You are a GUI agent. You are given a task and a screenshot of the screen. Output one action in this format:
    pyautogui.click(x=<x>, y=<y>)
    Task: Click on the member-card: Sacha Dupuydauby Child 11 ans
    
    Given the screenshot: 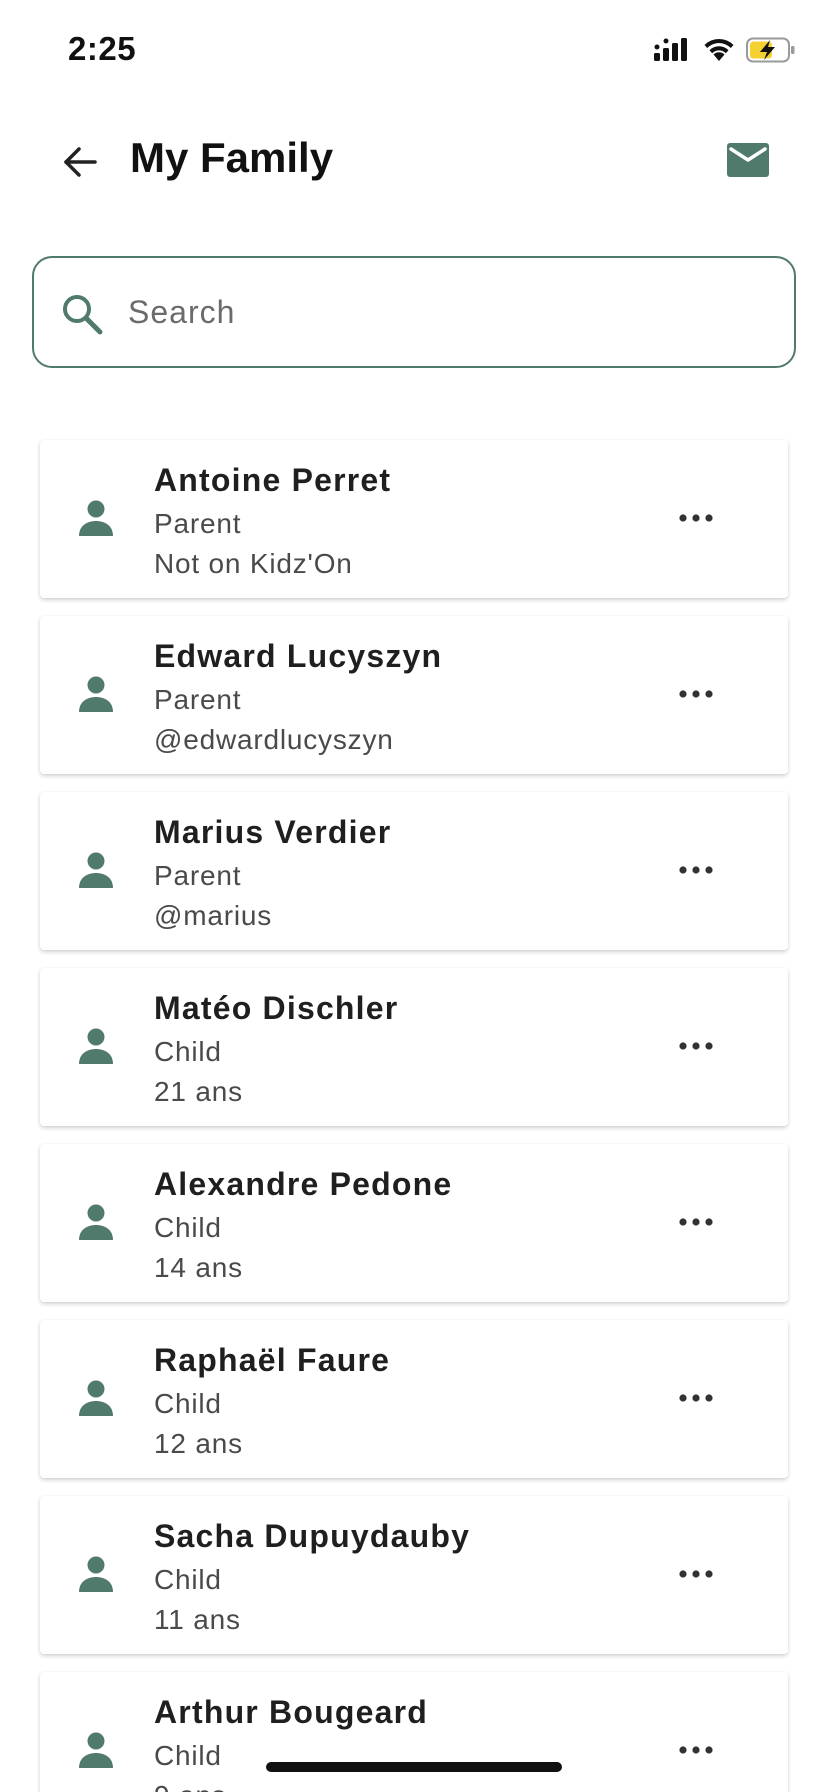 What is the action you would take?
    pyautogui.click(x=414, y=1575)
    